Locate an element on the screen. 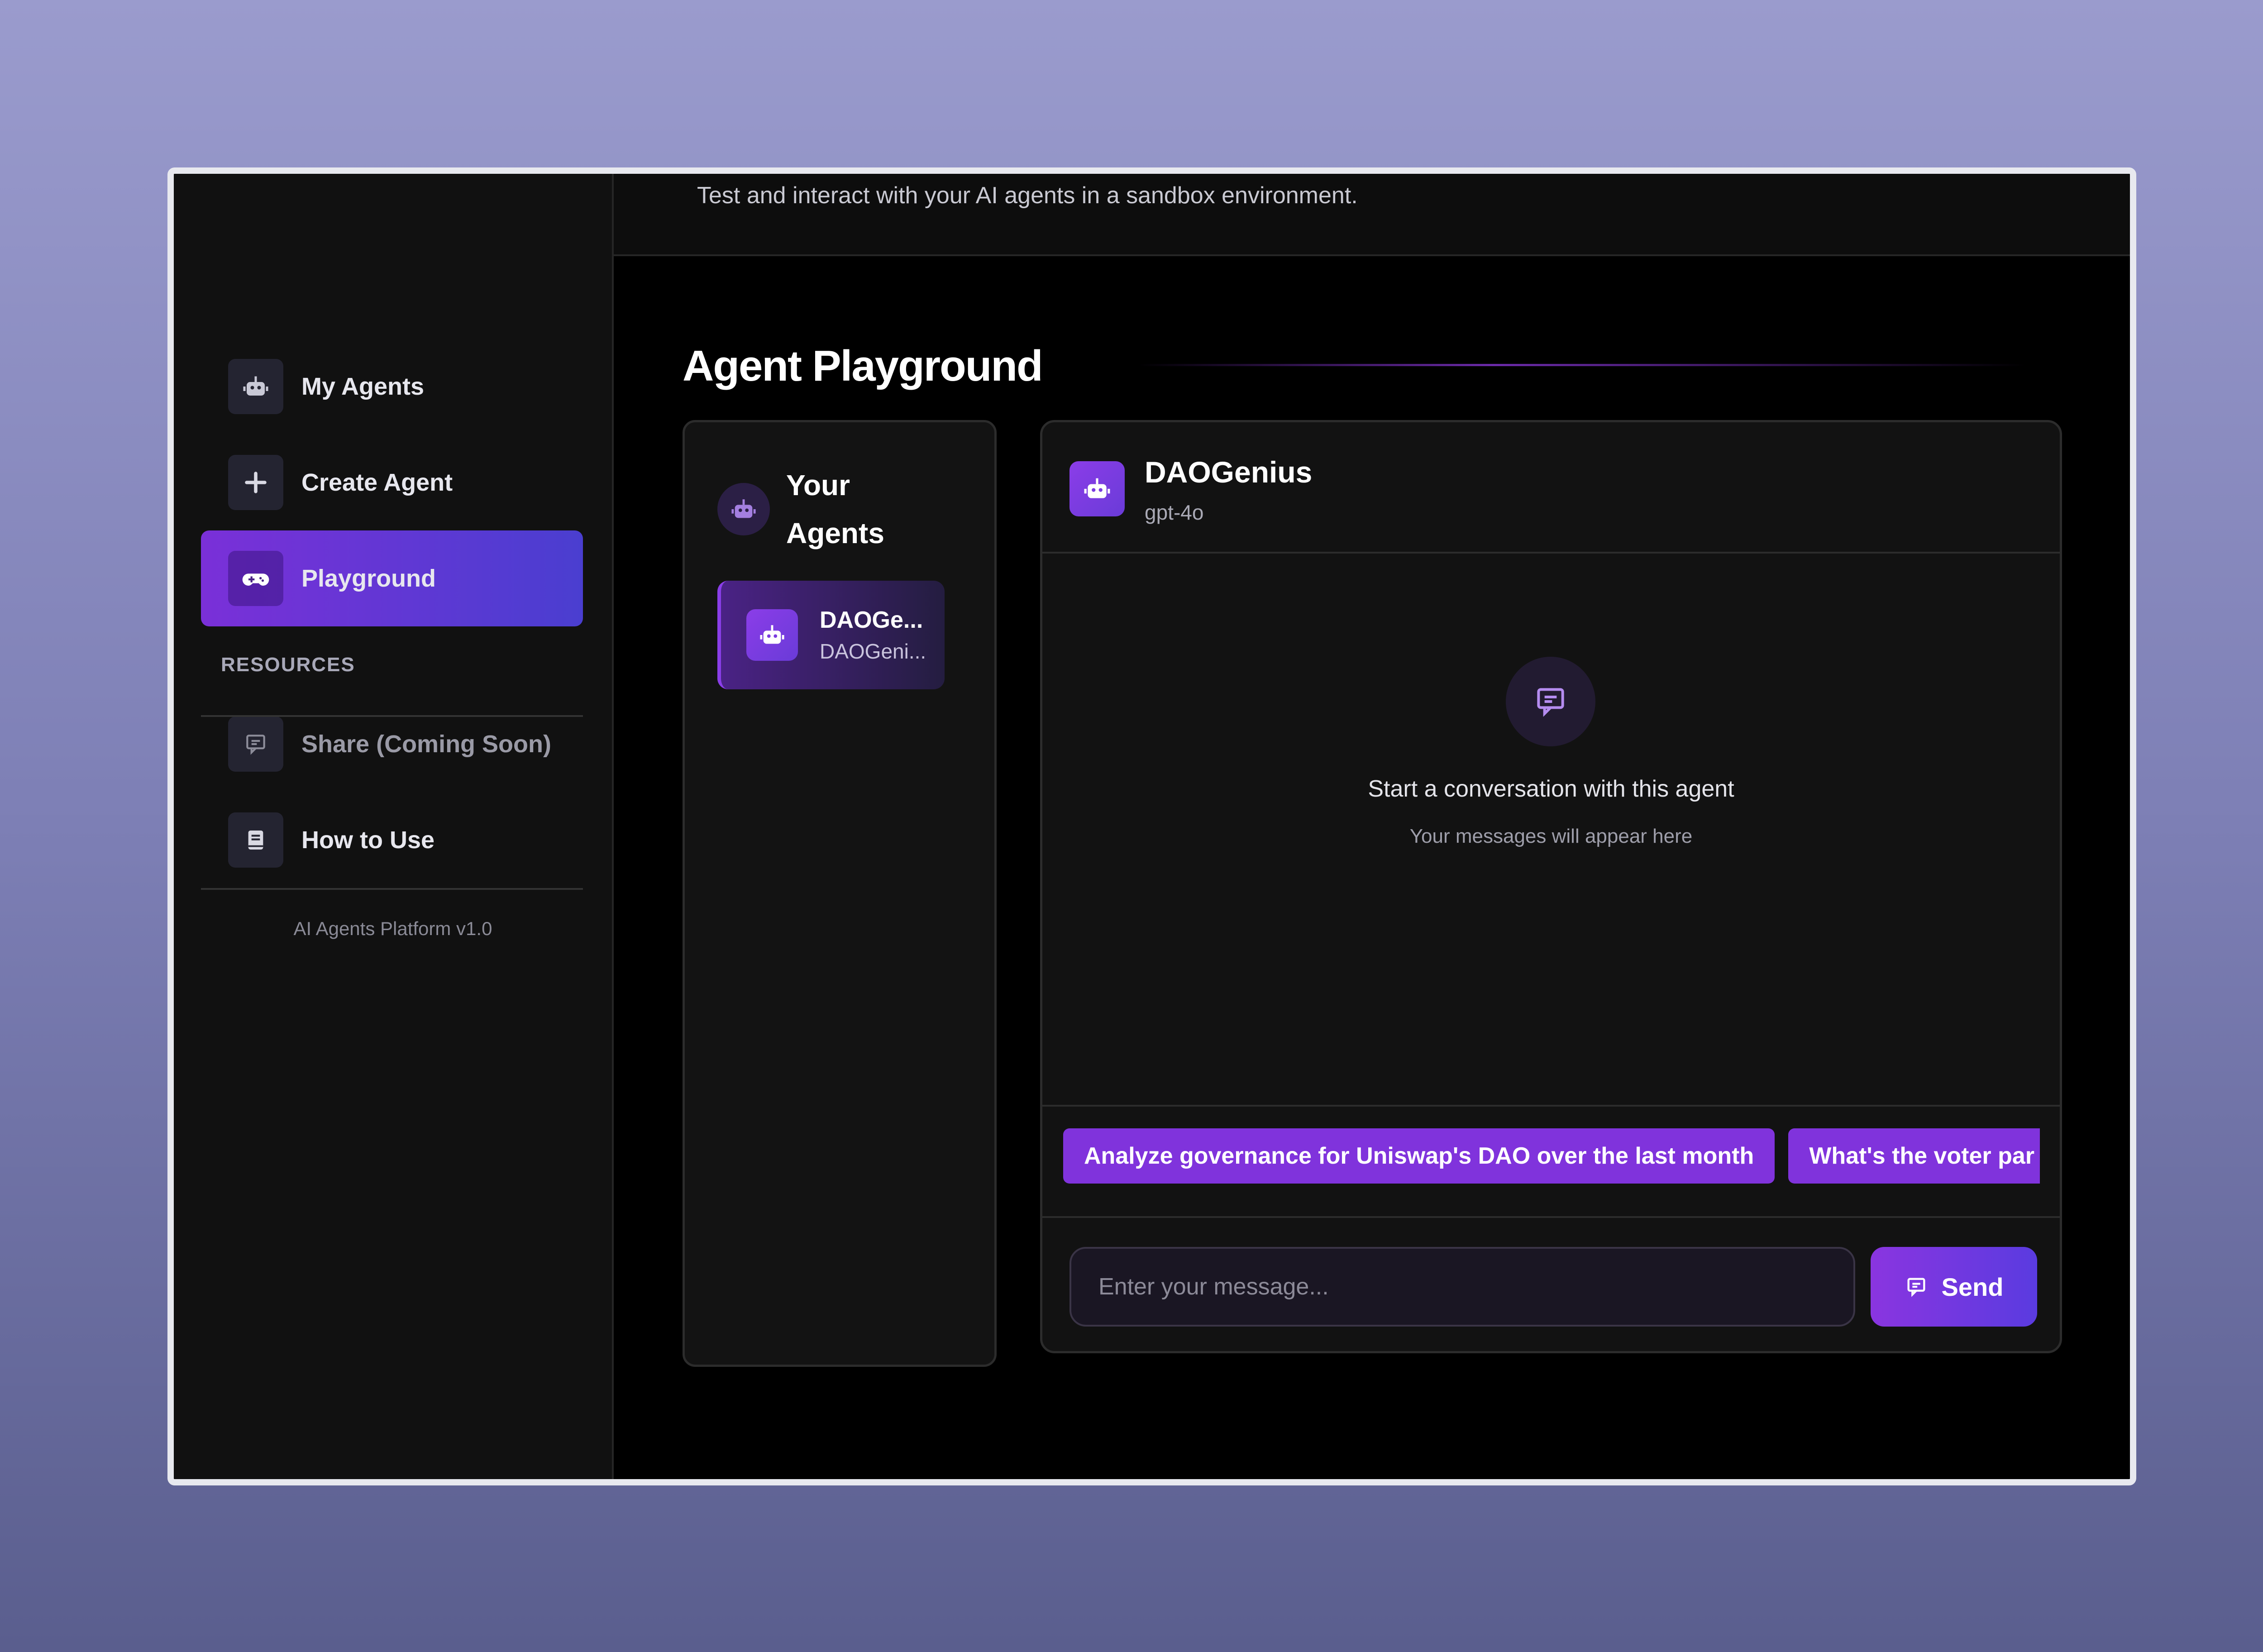 The height and width of the screenshot is (1652, 2263). resources-heading: RESOURCES is located at coordinates (288, 665).